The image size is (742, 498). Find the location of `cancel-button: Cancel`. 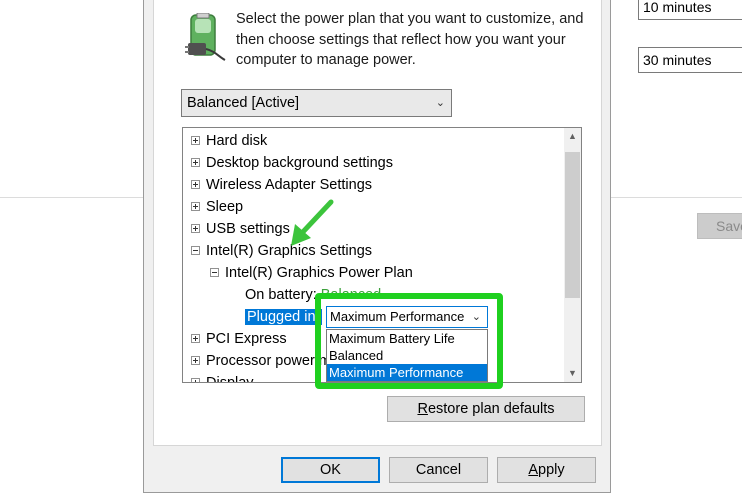

cancel-button: Cancel is located at coordinates (438, 470).